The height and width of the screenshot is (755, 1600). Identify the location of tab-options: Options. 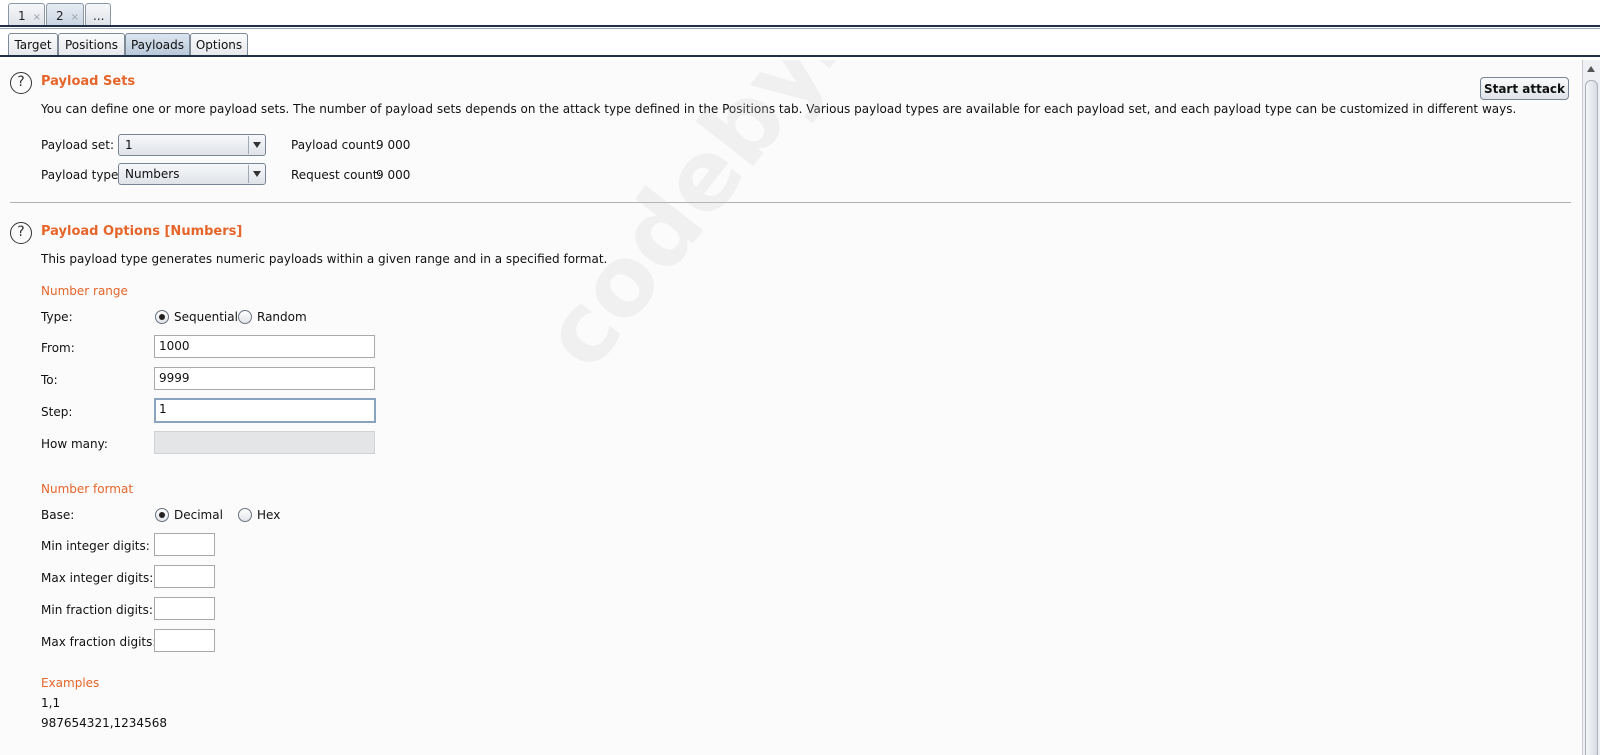
(219, 44).